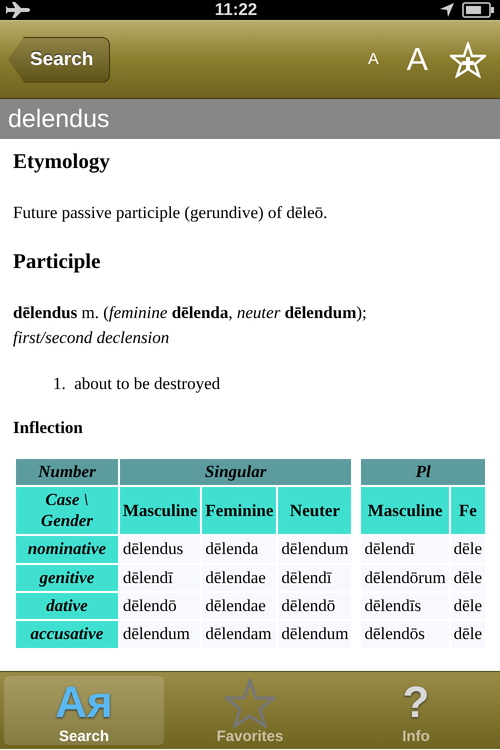 The height and width of the screenshot is (750, 500). Describe the element at coordinates (236, 10) in the screenshot. I see `status-time: 11:22` at that location.